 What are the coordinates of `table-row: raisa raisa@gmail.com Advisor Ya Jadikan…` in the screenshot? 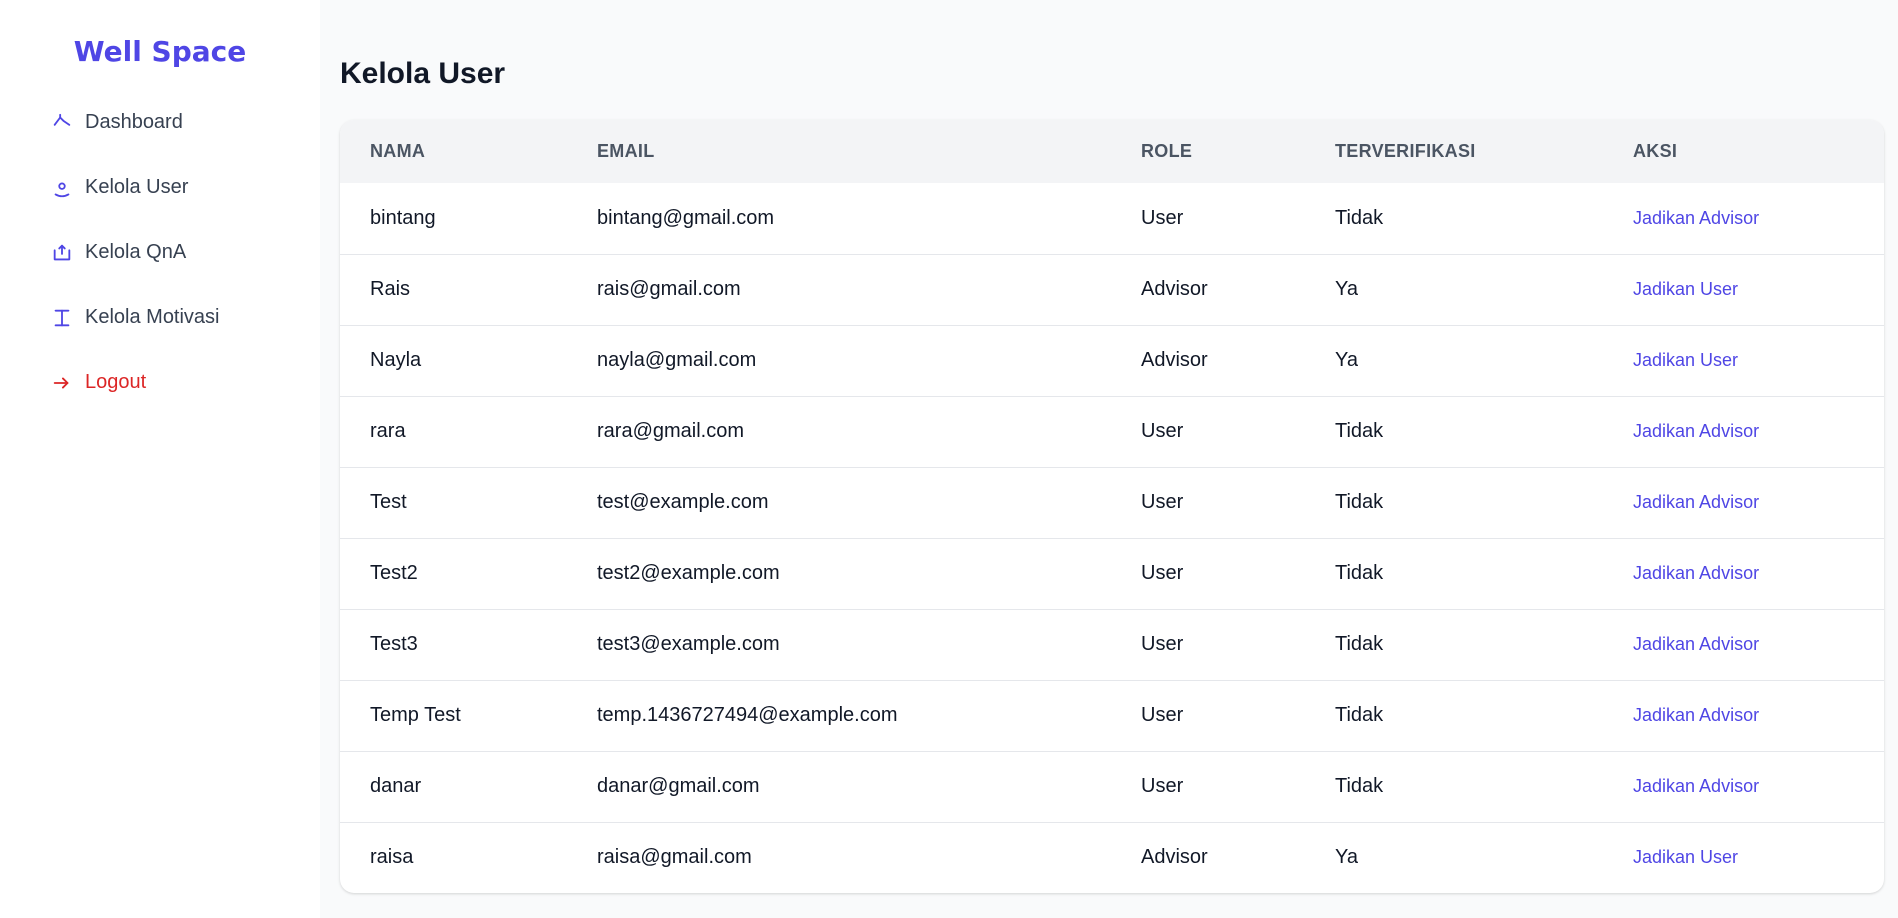 It's located at (1112, 857).